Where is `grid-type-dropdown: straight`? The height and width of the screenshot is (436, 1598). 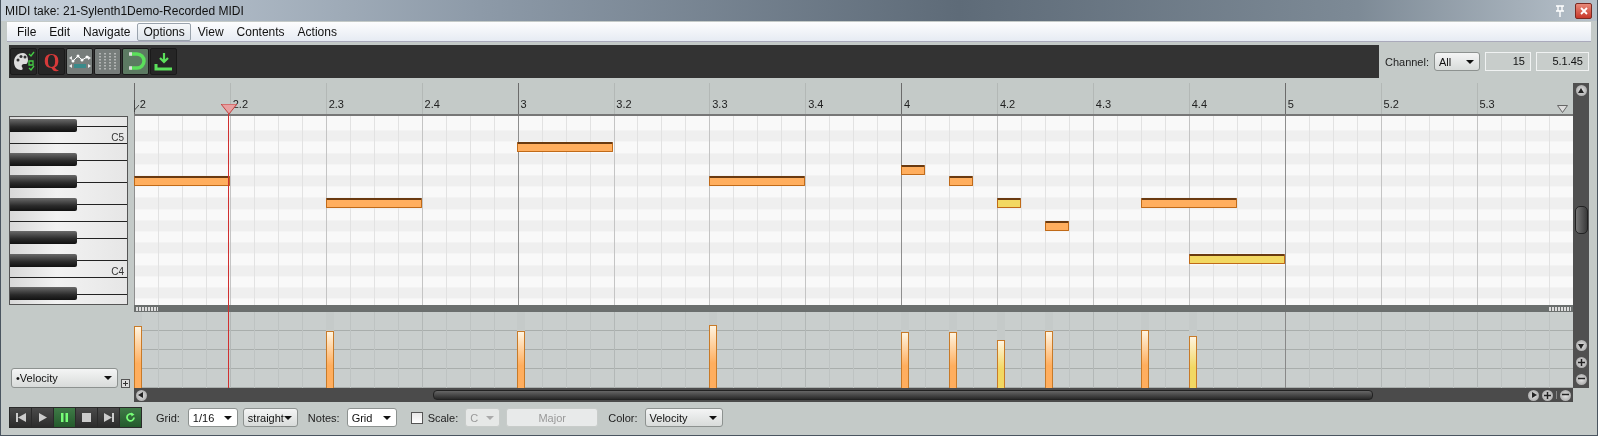 grid-type-dropdown: straight is located at coordinates (270, 417).